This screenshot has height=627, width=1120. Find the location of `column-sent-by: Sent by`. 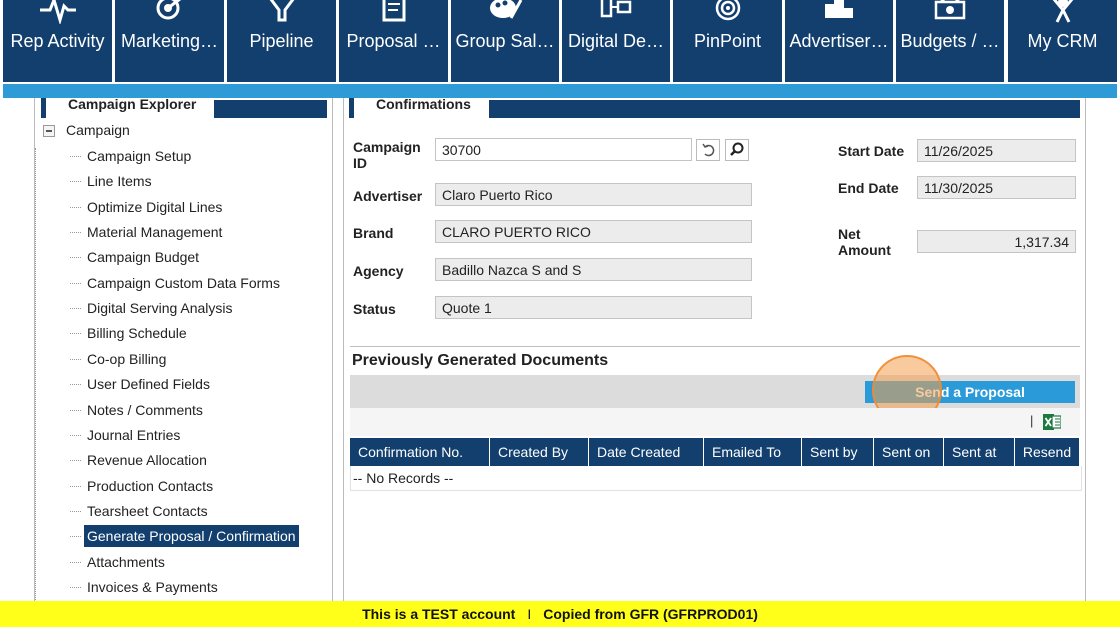

column-sent-by: Sent by is located at coordinates (838, 452).